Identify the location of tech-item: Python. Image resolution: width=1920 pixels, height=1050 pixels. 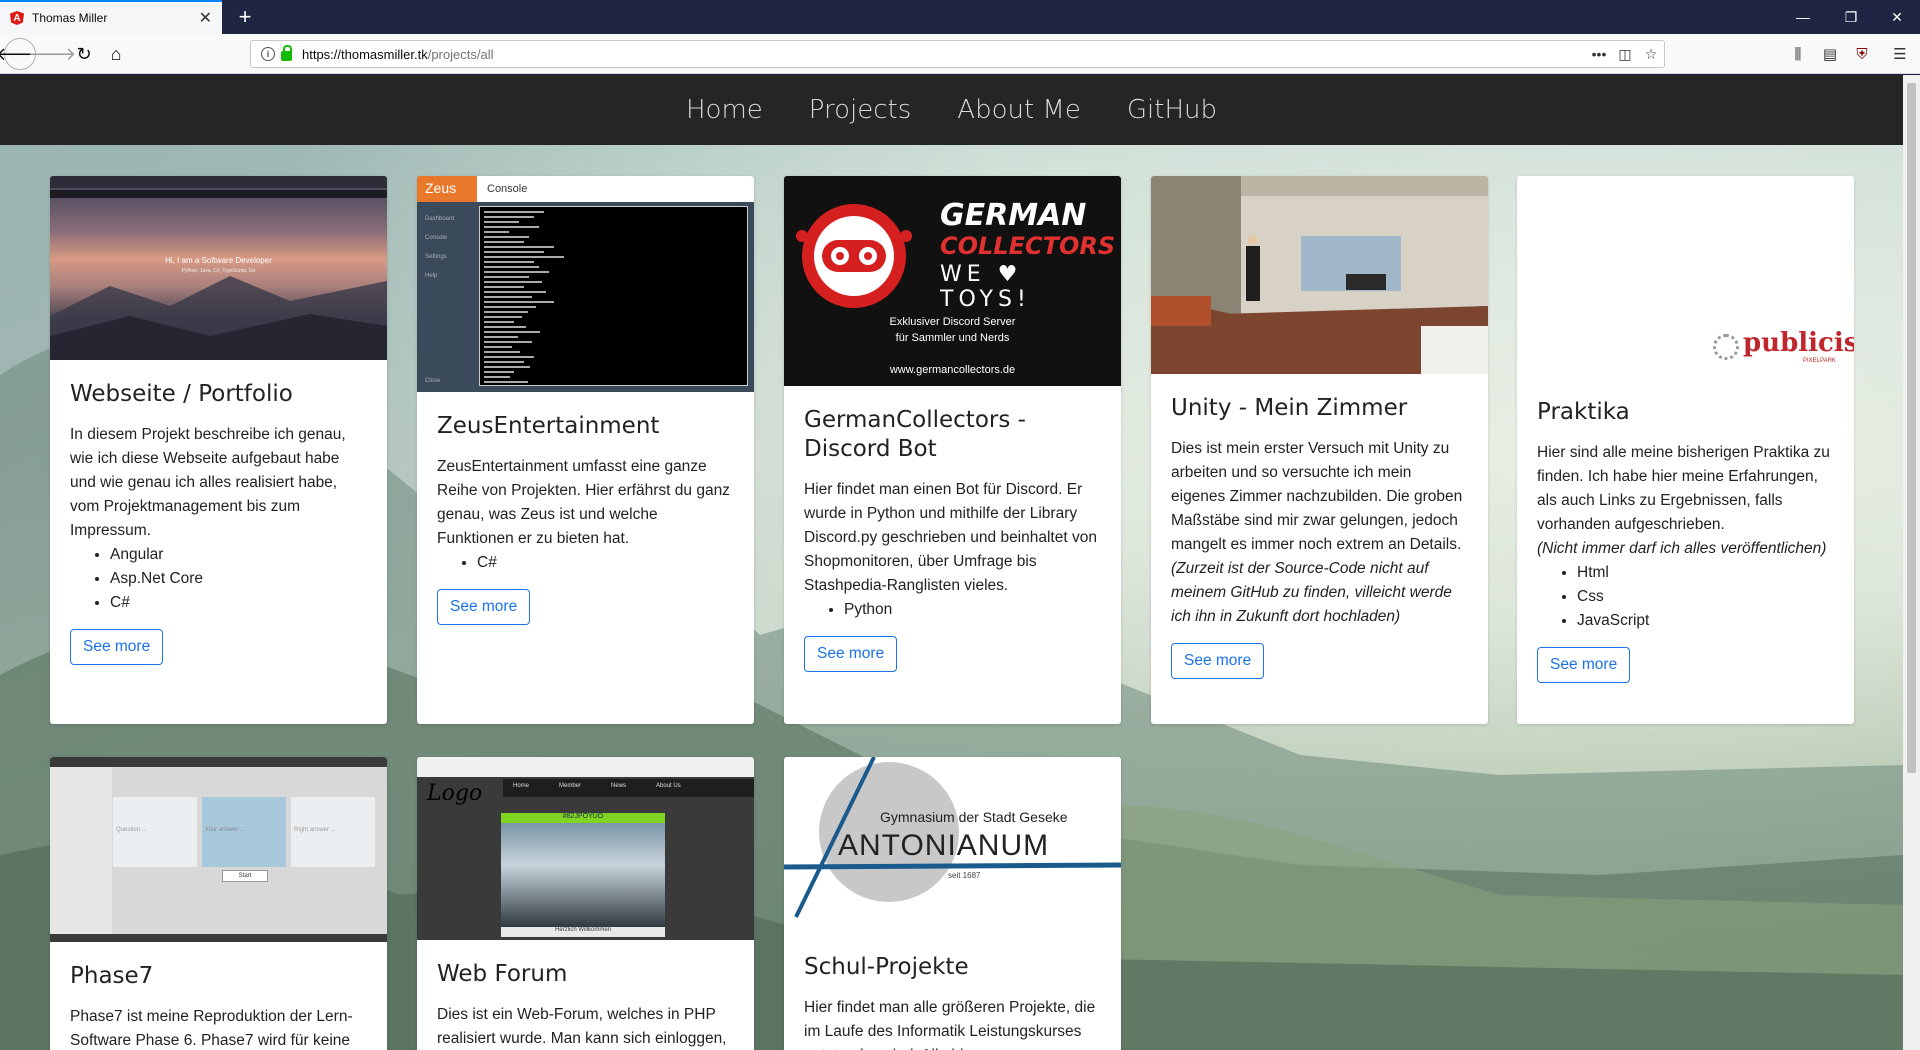
(972, 610).